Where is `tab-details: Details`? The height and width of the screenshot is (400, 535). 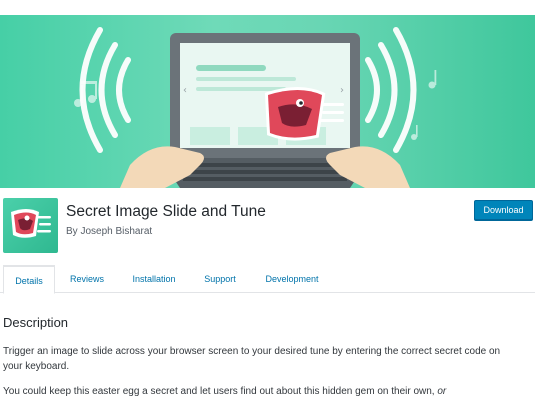
tab-details: Details is located at coordinates (29, 279).